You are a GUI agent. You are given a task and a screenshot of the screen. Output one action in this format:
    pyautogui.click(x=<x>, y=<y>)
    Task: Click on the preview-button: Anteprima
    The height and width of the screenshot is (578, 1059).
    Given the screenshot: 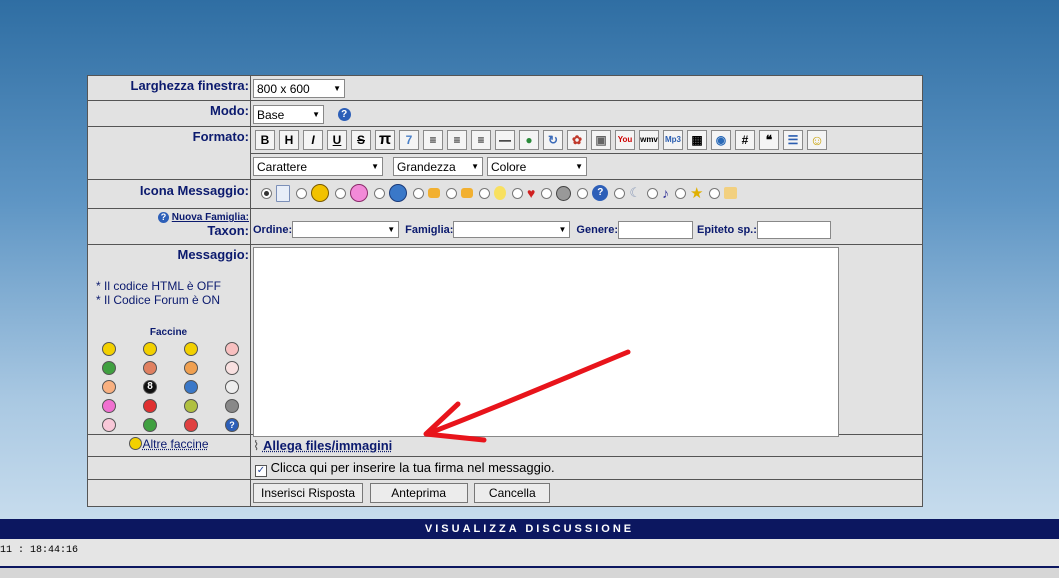 What is the action you would take?
    pyautogui.click(x=418, y=493)
    